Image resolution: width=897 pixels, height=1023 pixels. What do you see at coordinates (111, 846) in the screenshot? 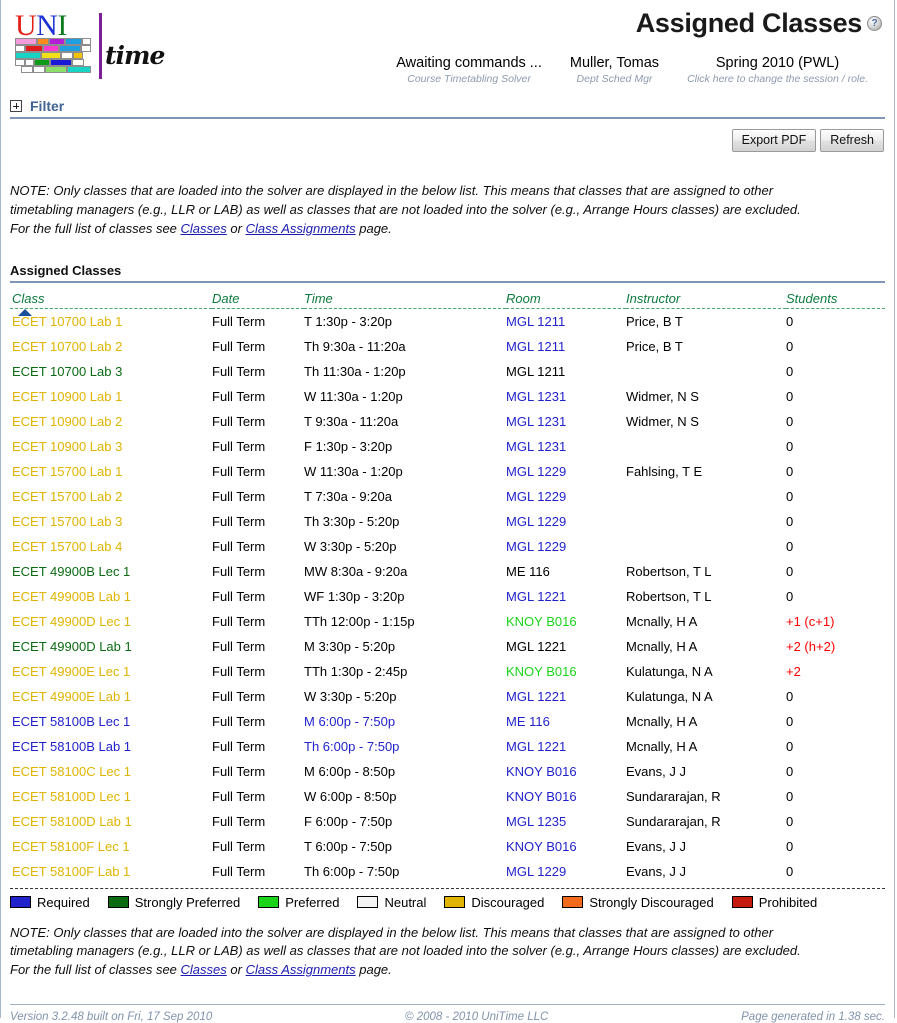
I see `cell-class: ECET 58100F Lec 1` at bounding box center [111, 846].